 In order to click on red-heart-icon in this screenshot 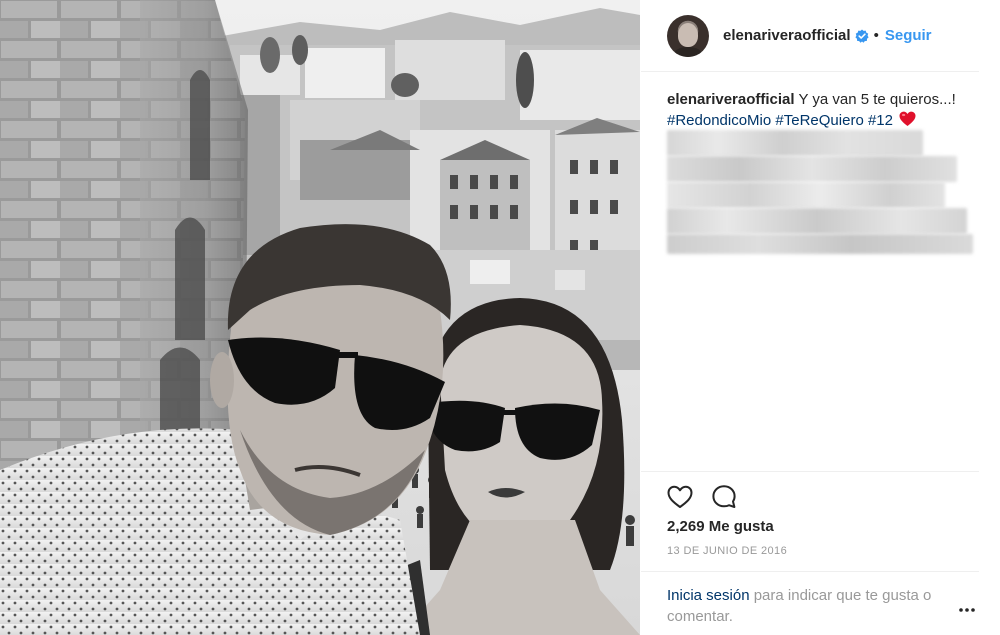, I will do `click(907, 119)`.